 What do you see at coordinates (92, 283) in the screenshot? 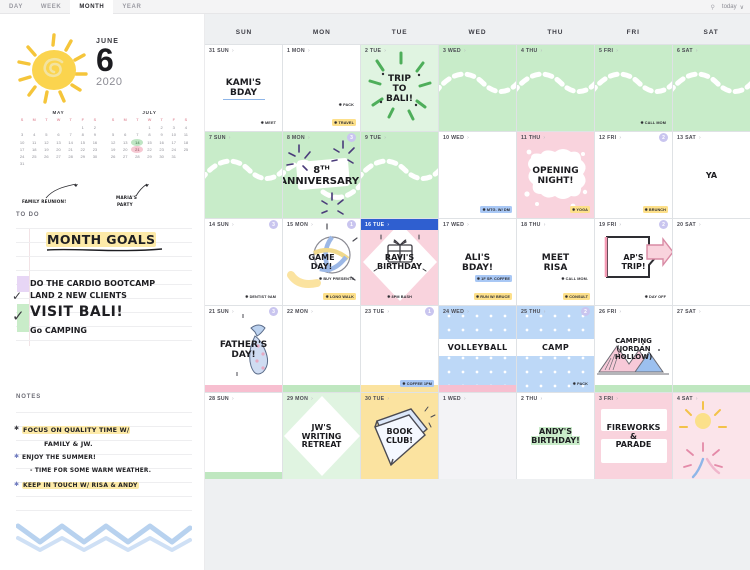
I see `todo-item-0: DO THE CARDIO BOOTCAMP` at bounding box center [92, 283].